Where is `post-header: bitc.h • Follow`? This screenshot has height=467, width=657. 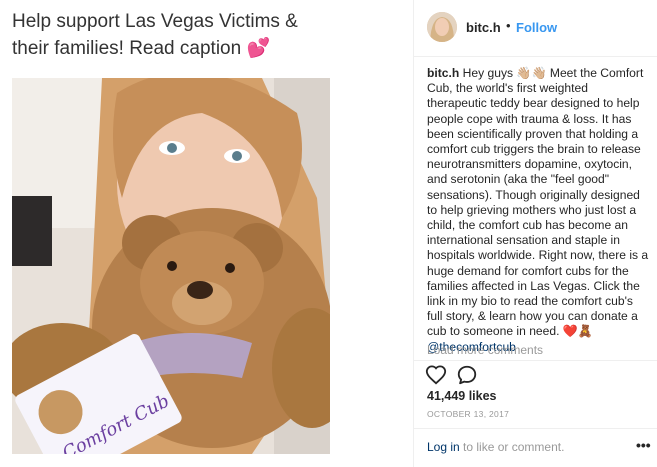 post-header: bitc.h • Follow is located at coordinates (535, 28).